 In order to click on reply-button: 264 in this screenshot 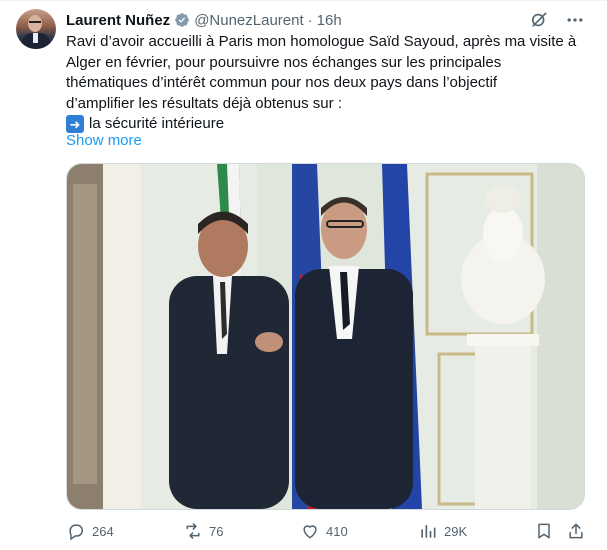, I will do `click(90, 531)`.